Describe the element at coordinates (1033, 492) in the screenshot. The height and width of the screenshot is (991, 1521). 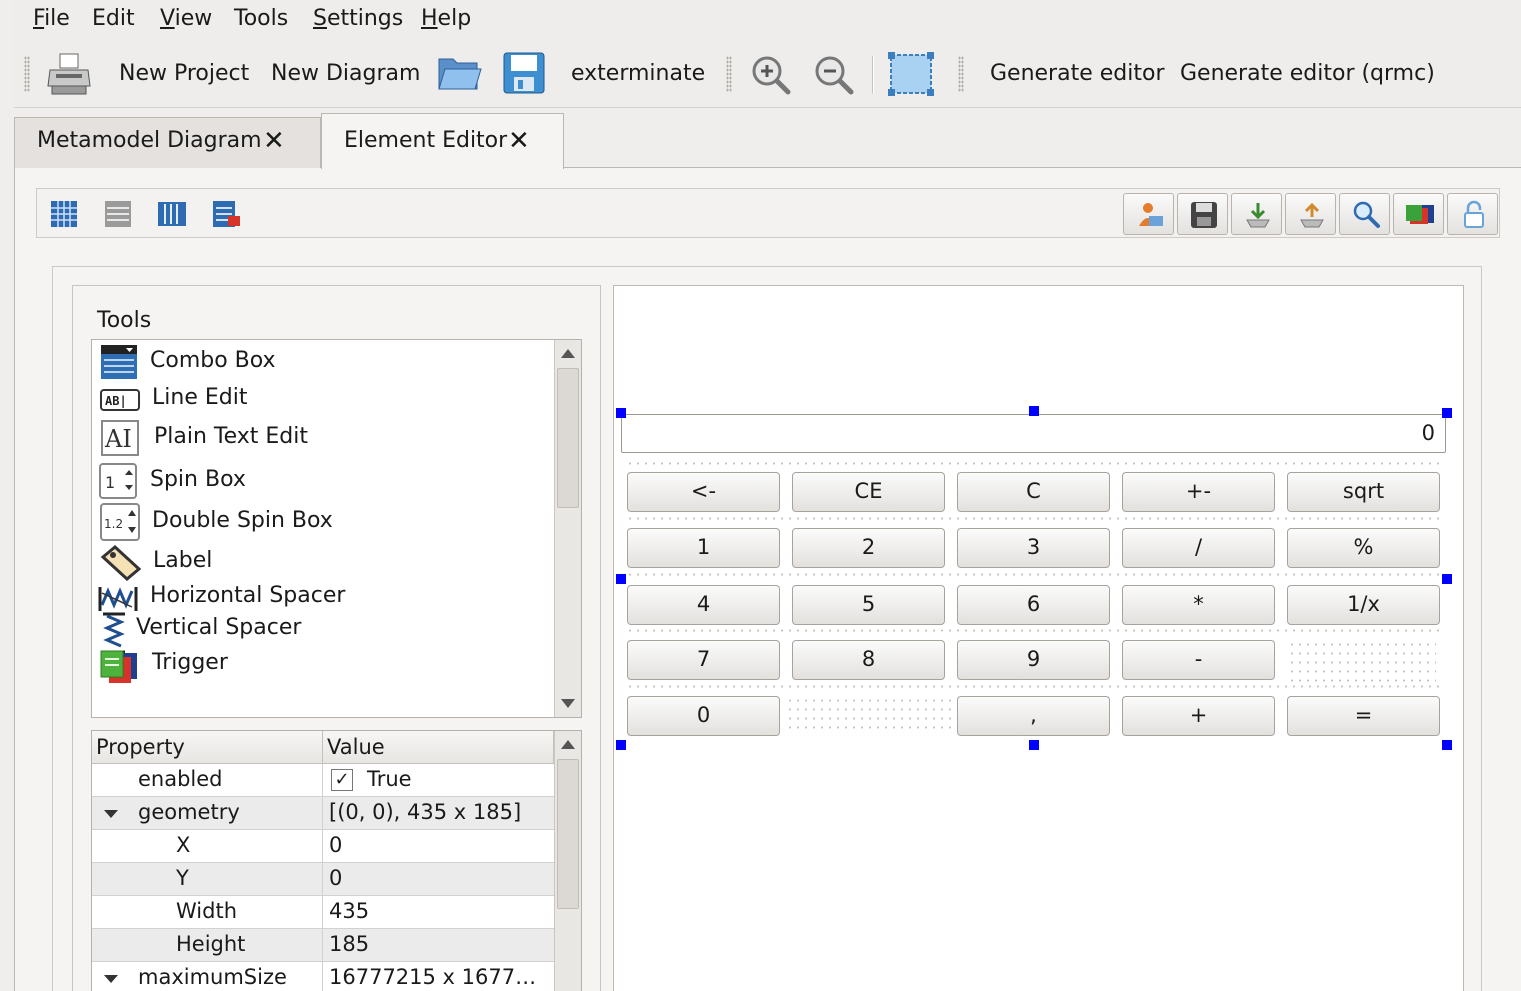
I see `calc-button-c: C` at that location.